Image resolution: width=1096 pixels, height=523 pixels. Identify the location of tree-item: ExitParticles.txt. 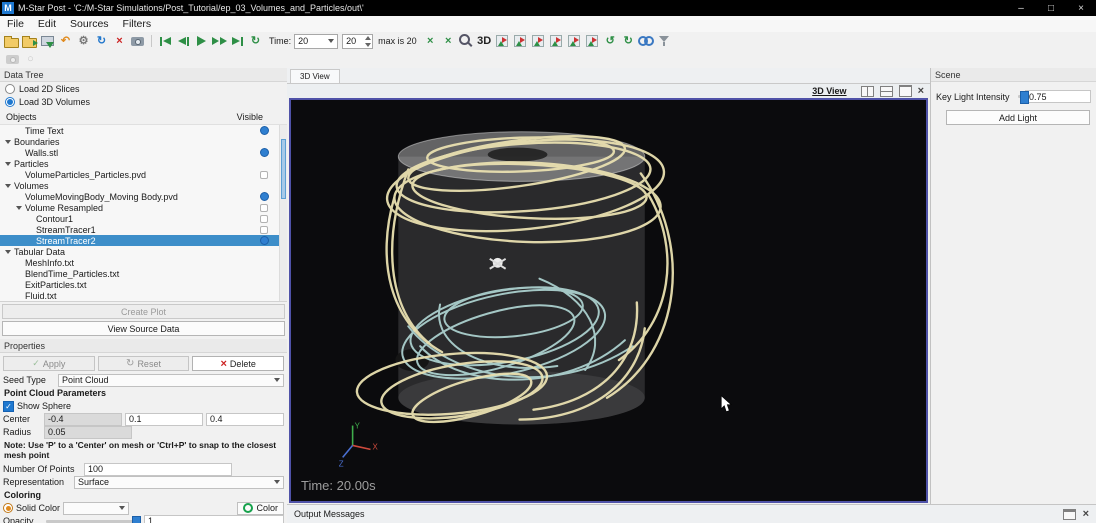
(143, 284).